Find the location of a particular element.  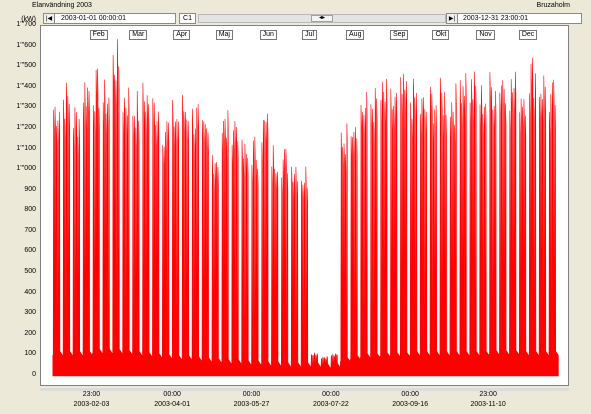

x-tick-date: 2003-04-01 is located at coordinates (172, 404).